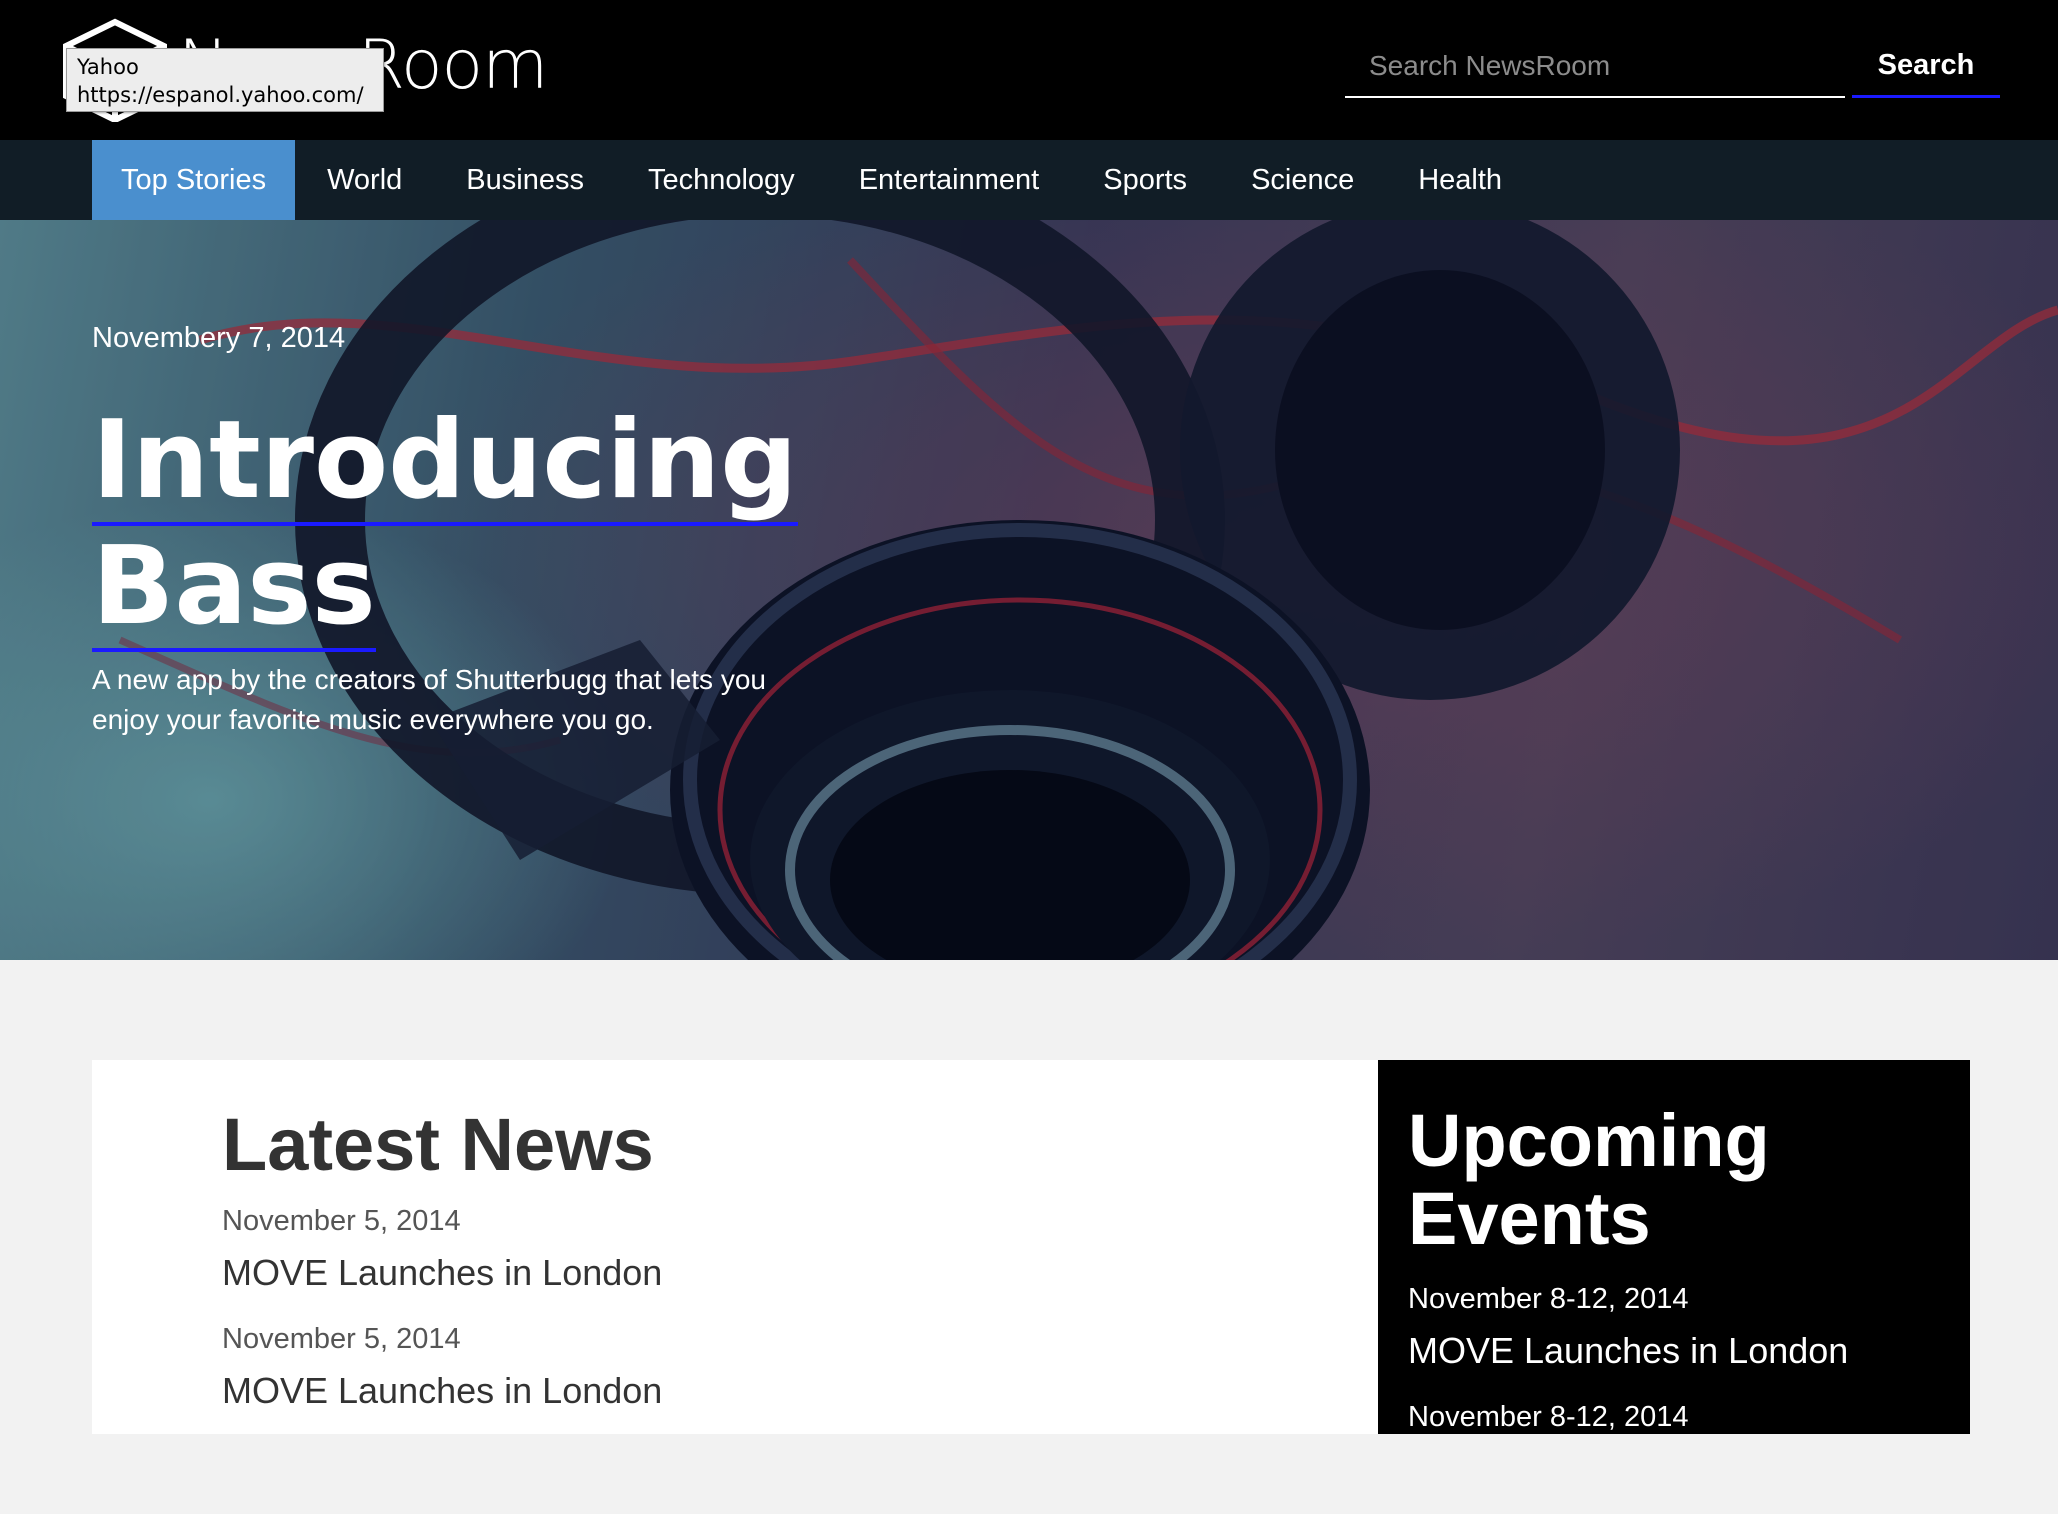  Describe the element at coordinates (364, 180) in the screenshot. I see `nav-item-world: World` at that location.